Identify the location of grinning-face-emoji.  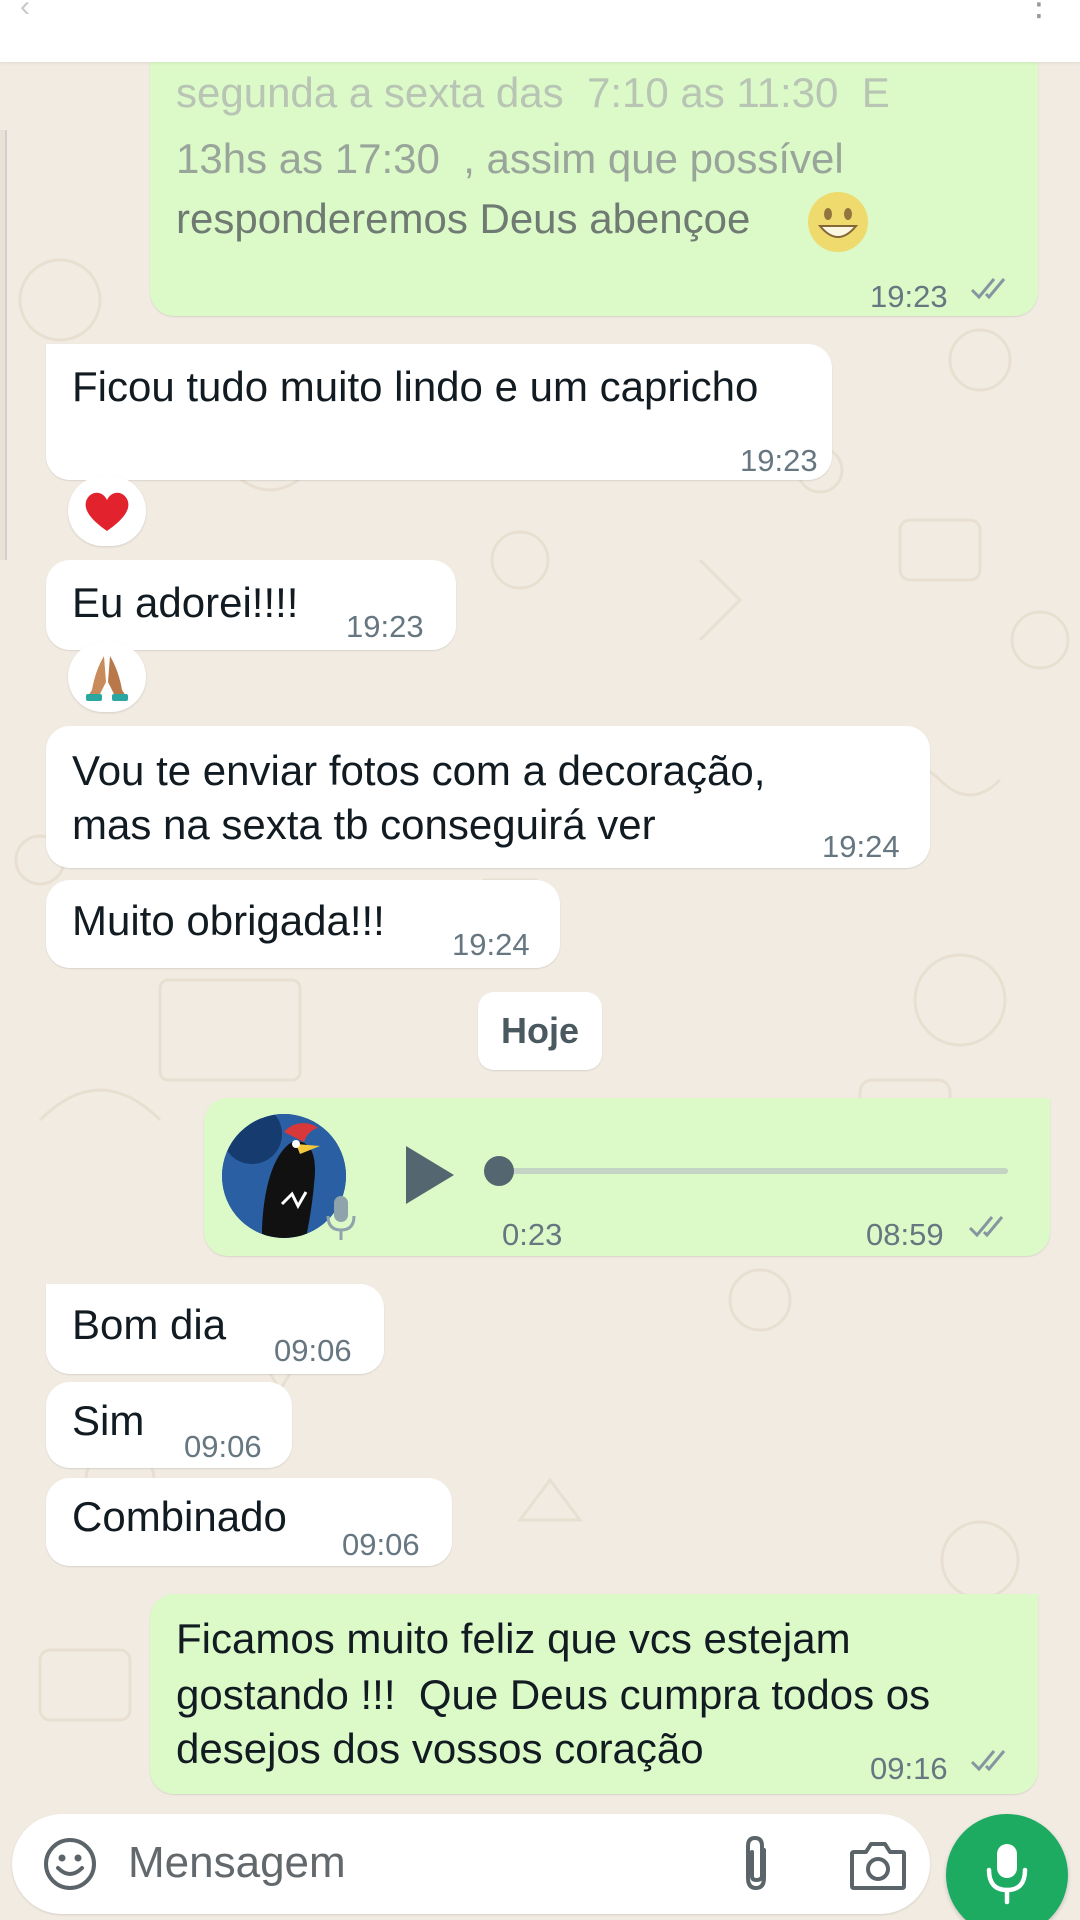
(838, 222).